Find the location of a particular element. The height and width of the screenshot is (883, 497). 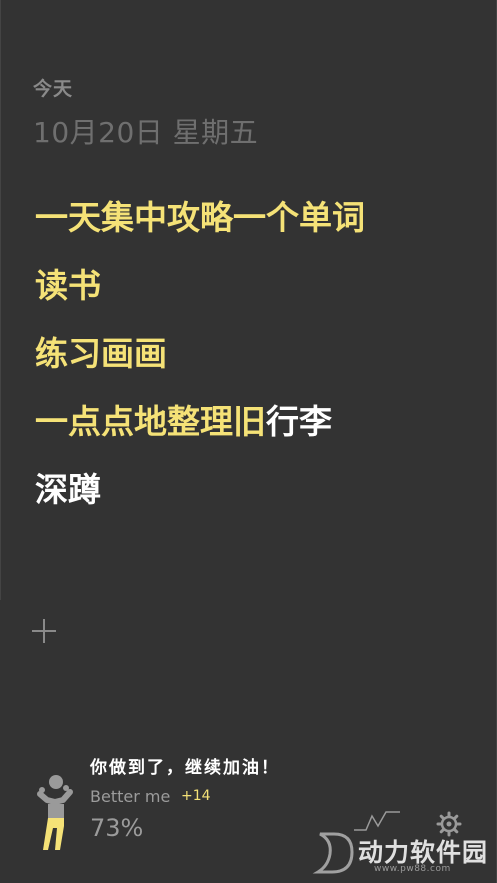

watermark: 动力软件园 www.pw88.com is located at coordinates (404, 852).